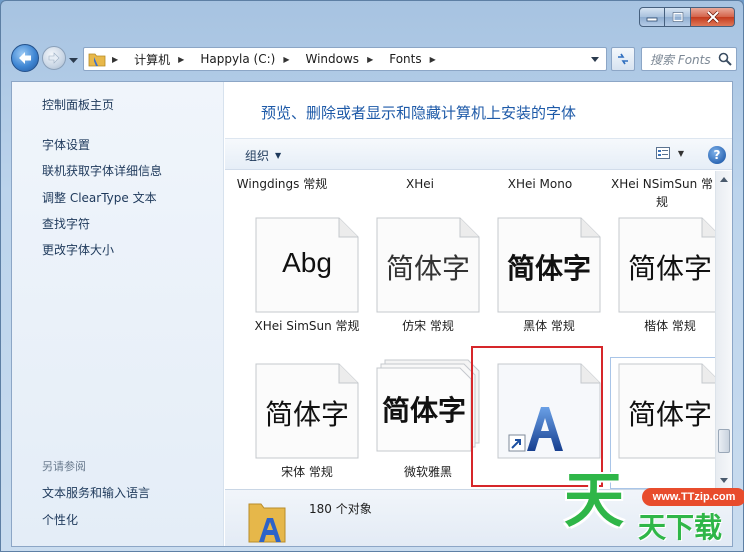 This screenshot has height=552, width=744. I want to click on fonts-folder-icon, so click(267, 523).